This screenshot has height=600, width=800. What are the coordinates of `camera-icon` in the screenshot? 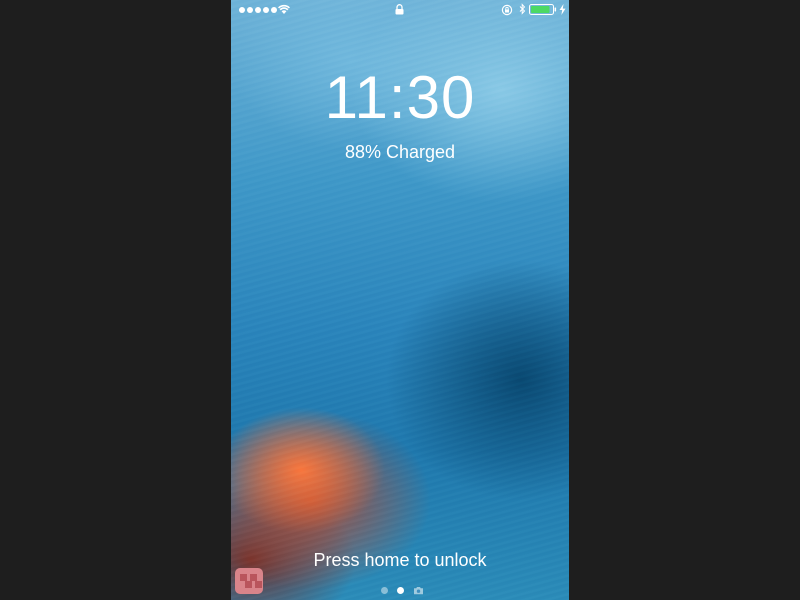 It's located at (418, 590).